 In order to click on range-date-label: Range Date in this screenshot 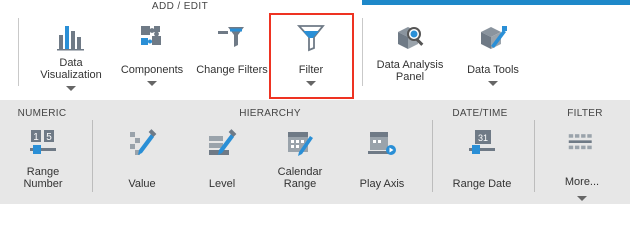, I will do `click(482, 184)`.